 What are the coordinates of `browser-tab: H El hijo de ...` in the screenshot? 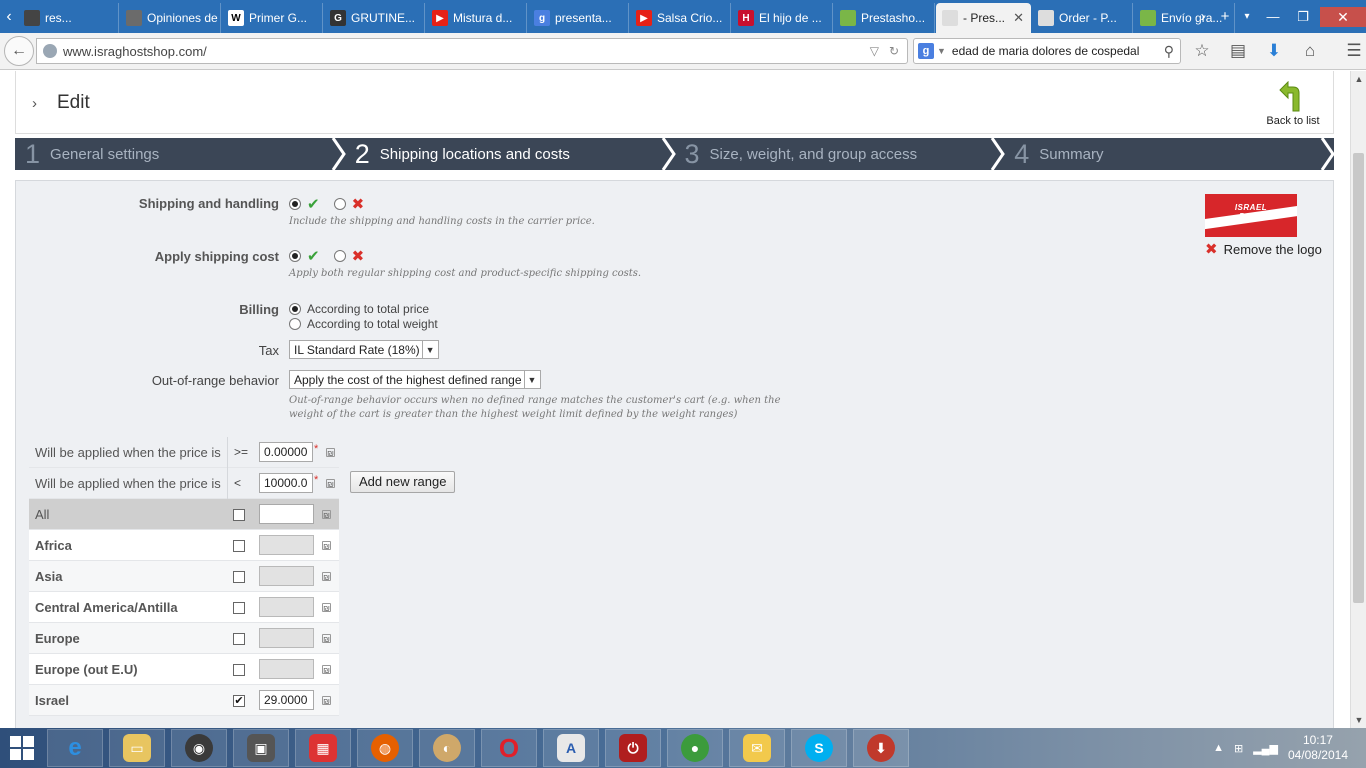 It's located at (782, 18).